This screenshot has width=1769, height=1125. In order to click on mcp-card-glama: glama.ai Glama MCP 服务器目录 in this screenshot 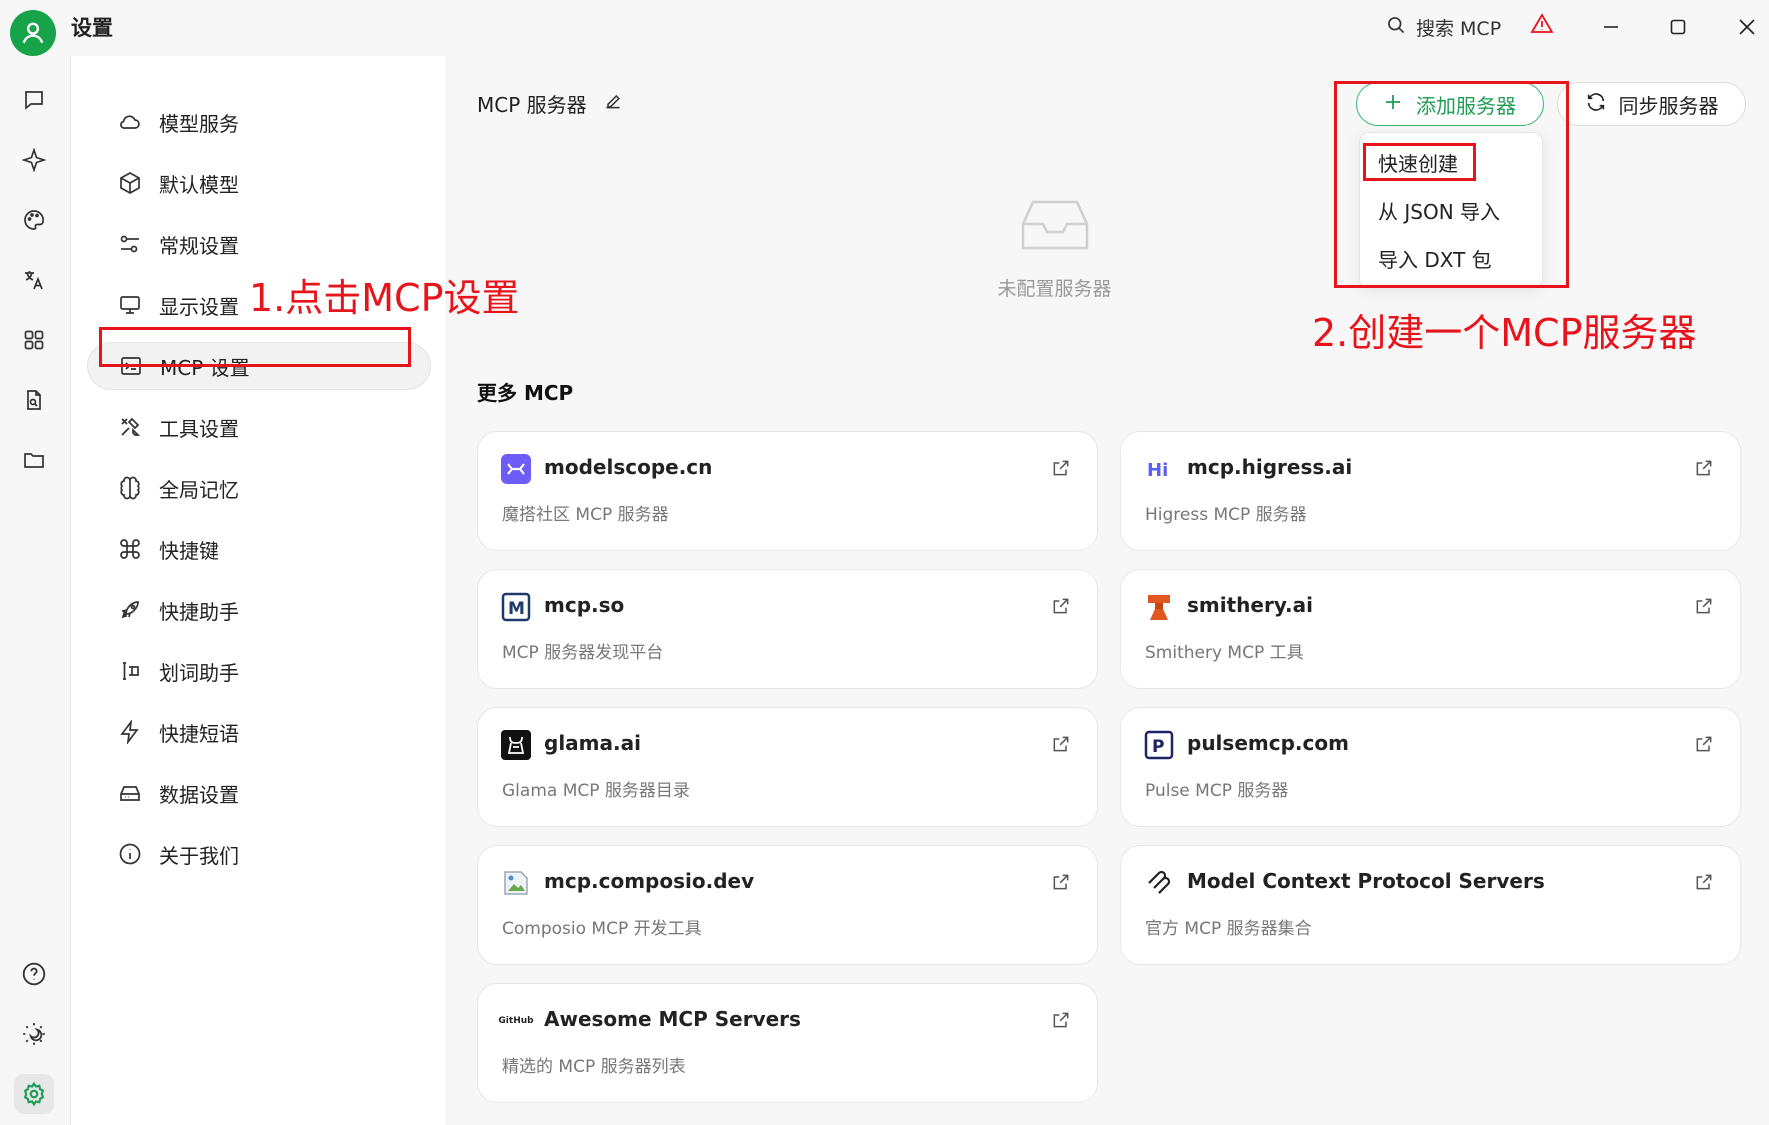, I will do `click(787, 767)`.